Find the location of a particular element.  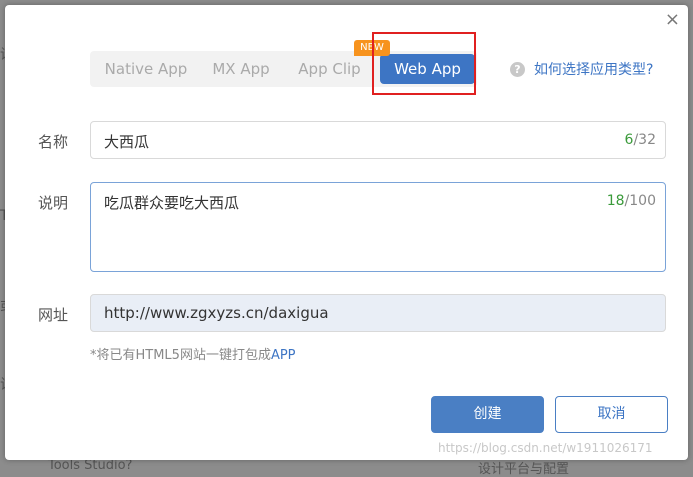

url-hint: *将已有HTML5网站一键打包成APP is located at coordinates (193, 355).